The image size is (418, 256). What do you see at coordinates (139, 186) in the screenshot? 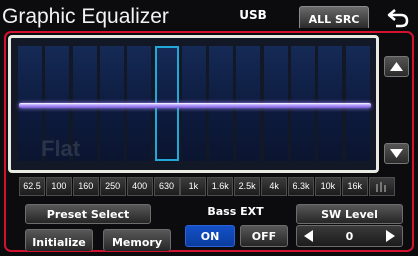
I see `freq-button-400: 400` at bounding box center [139, 186].